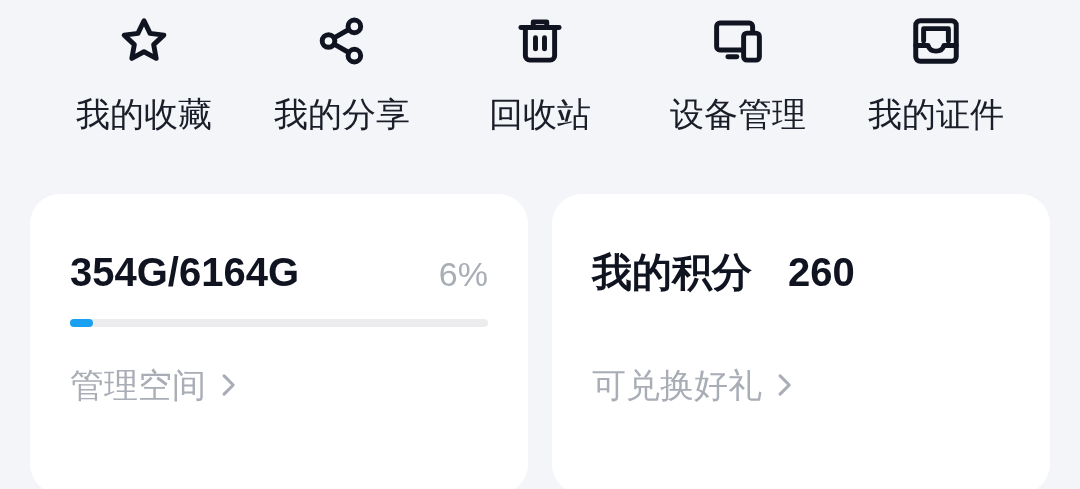 The height and width of the screenshot is (489, 1080). I want to click on storage-percent: 6%, so click(463, 274).